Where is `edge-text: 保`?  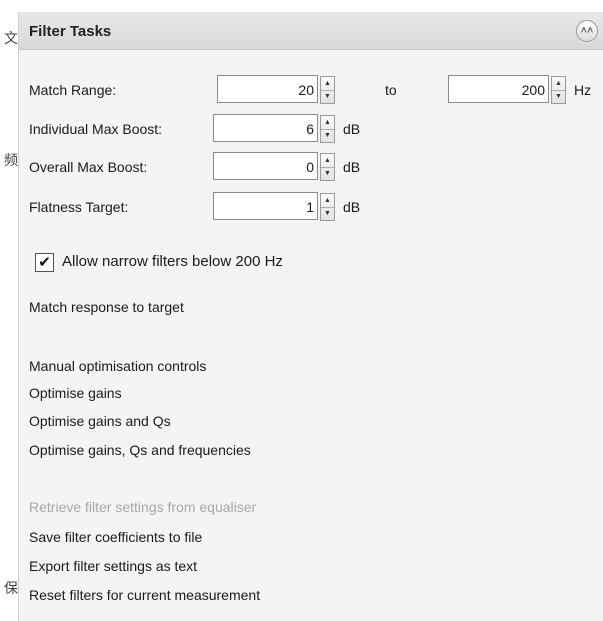 edge-text: 保 is located at coordinates (11, 589).